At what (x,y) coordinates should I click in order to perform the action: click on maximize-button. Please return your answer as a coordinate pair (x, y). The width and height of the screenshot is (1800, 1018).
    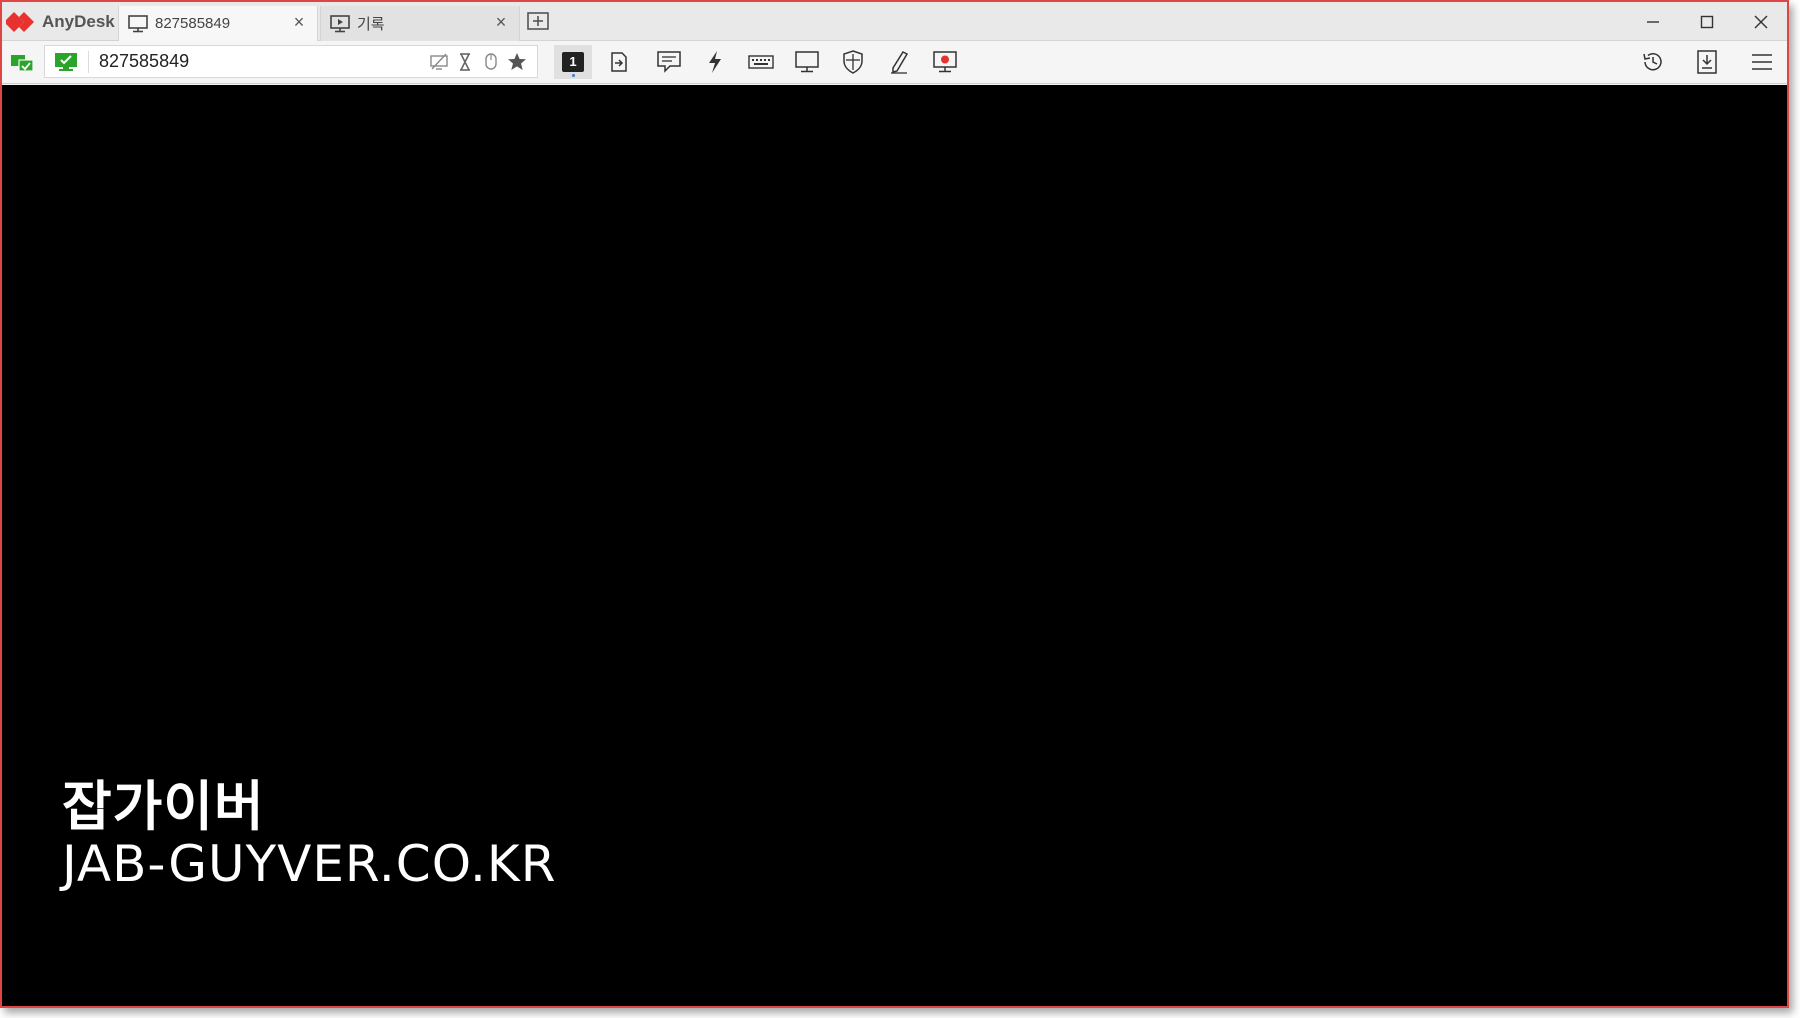
    Looking at the image, I should click on (1707, 21).